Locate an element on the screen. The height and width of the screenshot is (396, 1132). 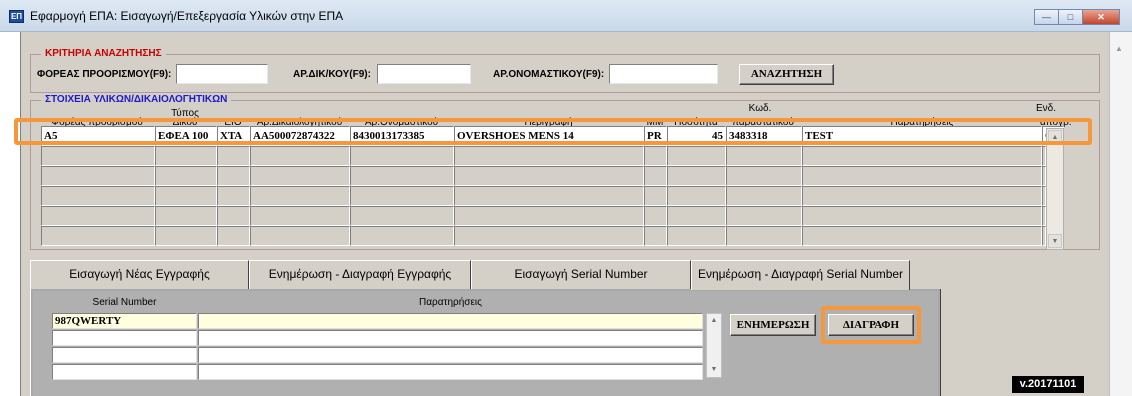
serial-scroll-up-icon: ▲ is located at coordinates (714, 321).